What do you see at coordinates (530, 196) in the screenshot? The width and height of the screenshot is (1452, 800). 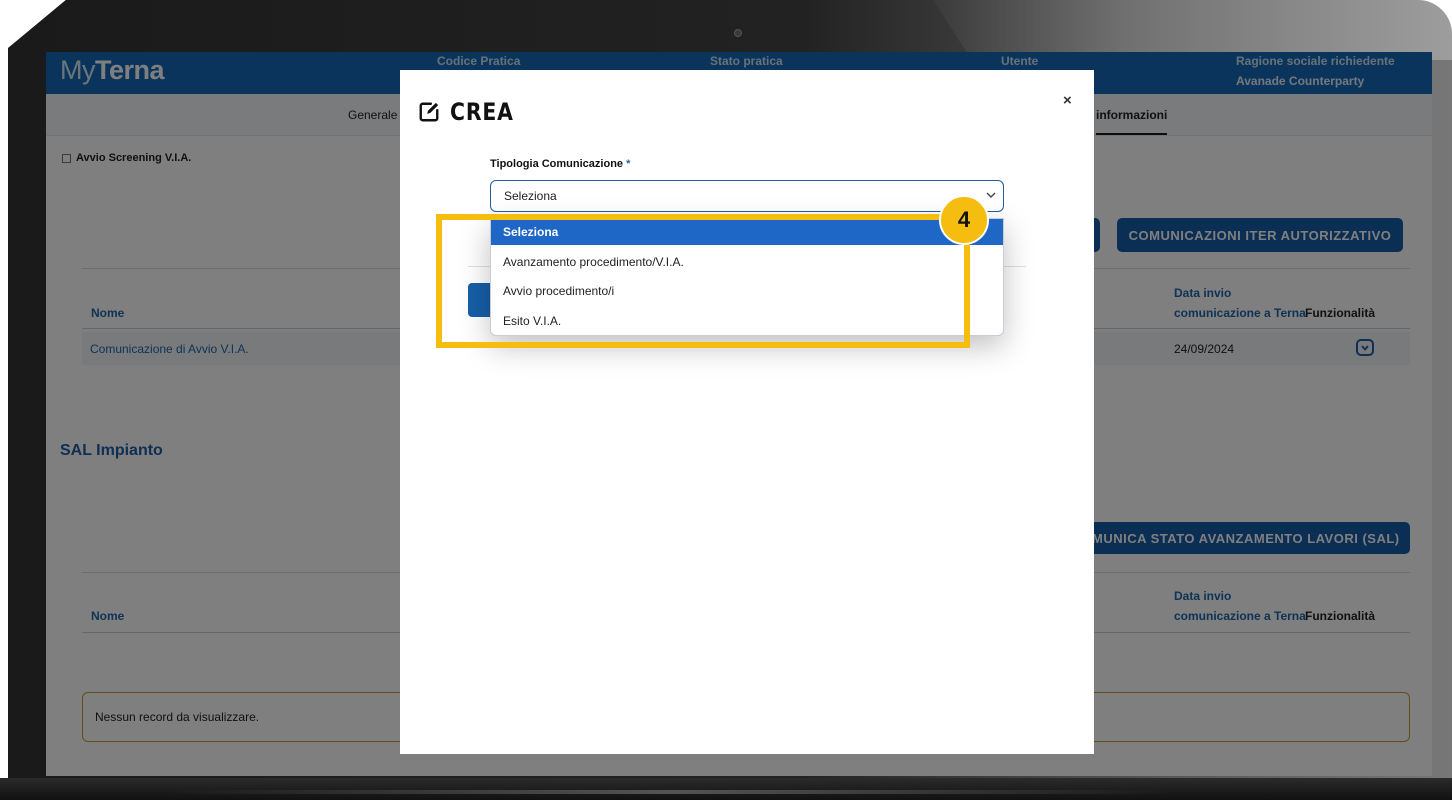 I see `select-value: Seleziona` at bounding box center [530, 196].